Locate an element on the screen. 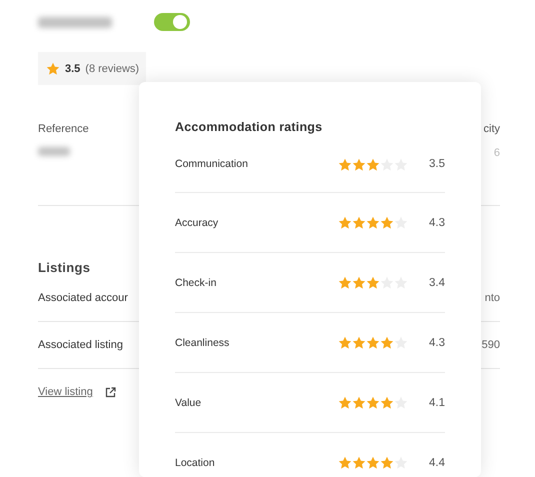 The image size is (535, 477). blurred-text is located at coordinates (54, 151).